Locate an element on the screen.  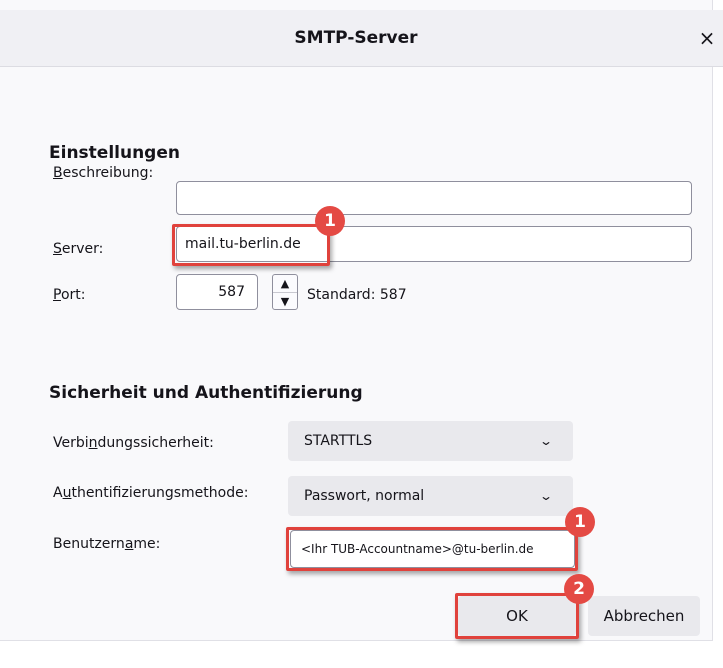
port-default-label: Standard: 587 is located at coordinates (357, 295).